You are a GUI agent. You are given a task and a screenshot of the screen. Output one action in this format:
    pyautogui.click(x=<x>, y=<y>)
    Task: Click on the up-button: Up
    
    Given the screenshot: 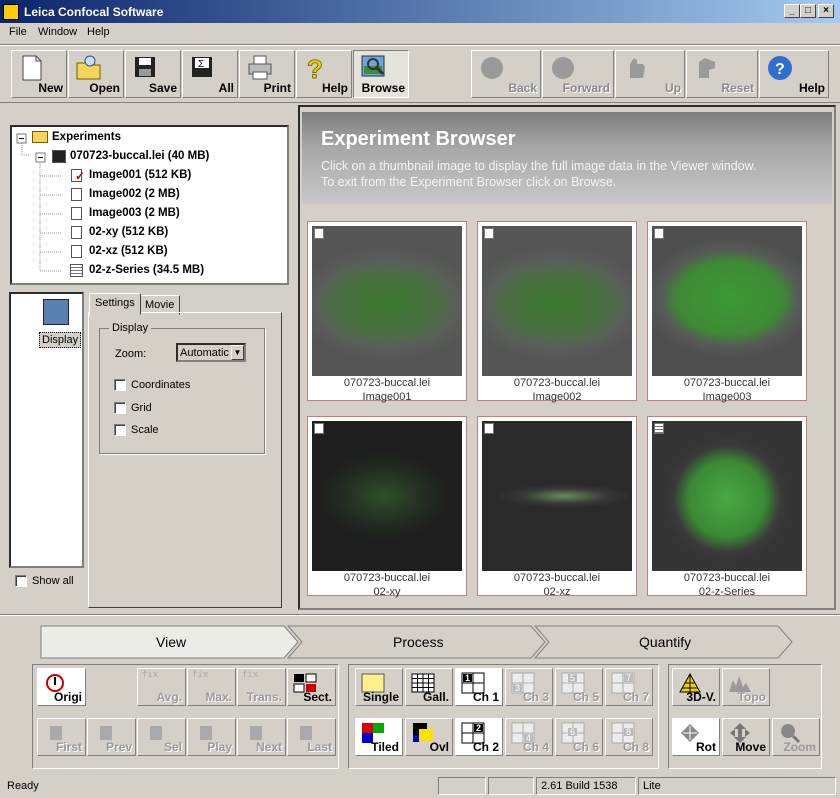 What is the action you would take?
    pyautogui.click(x=650, y=74)
    